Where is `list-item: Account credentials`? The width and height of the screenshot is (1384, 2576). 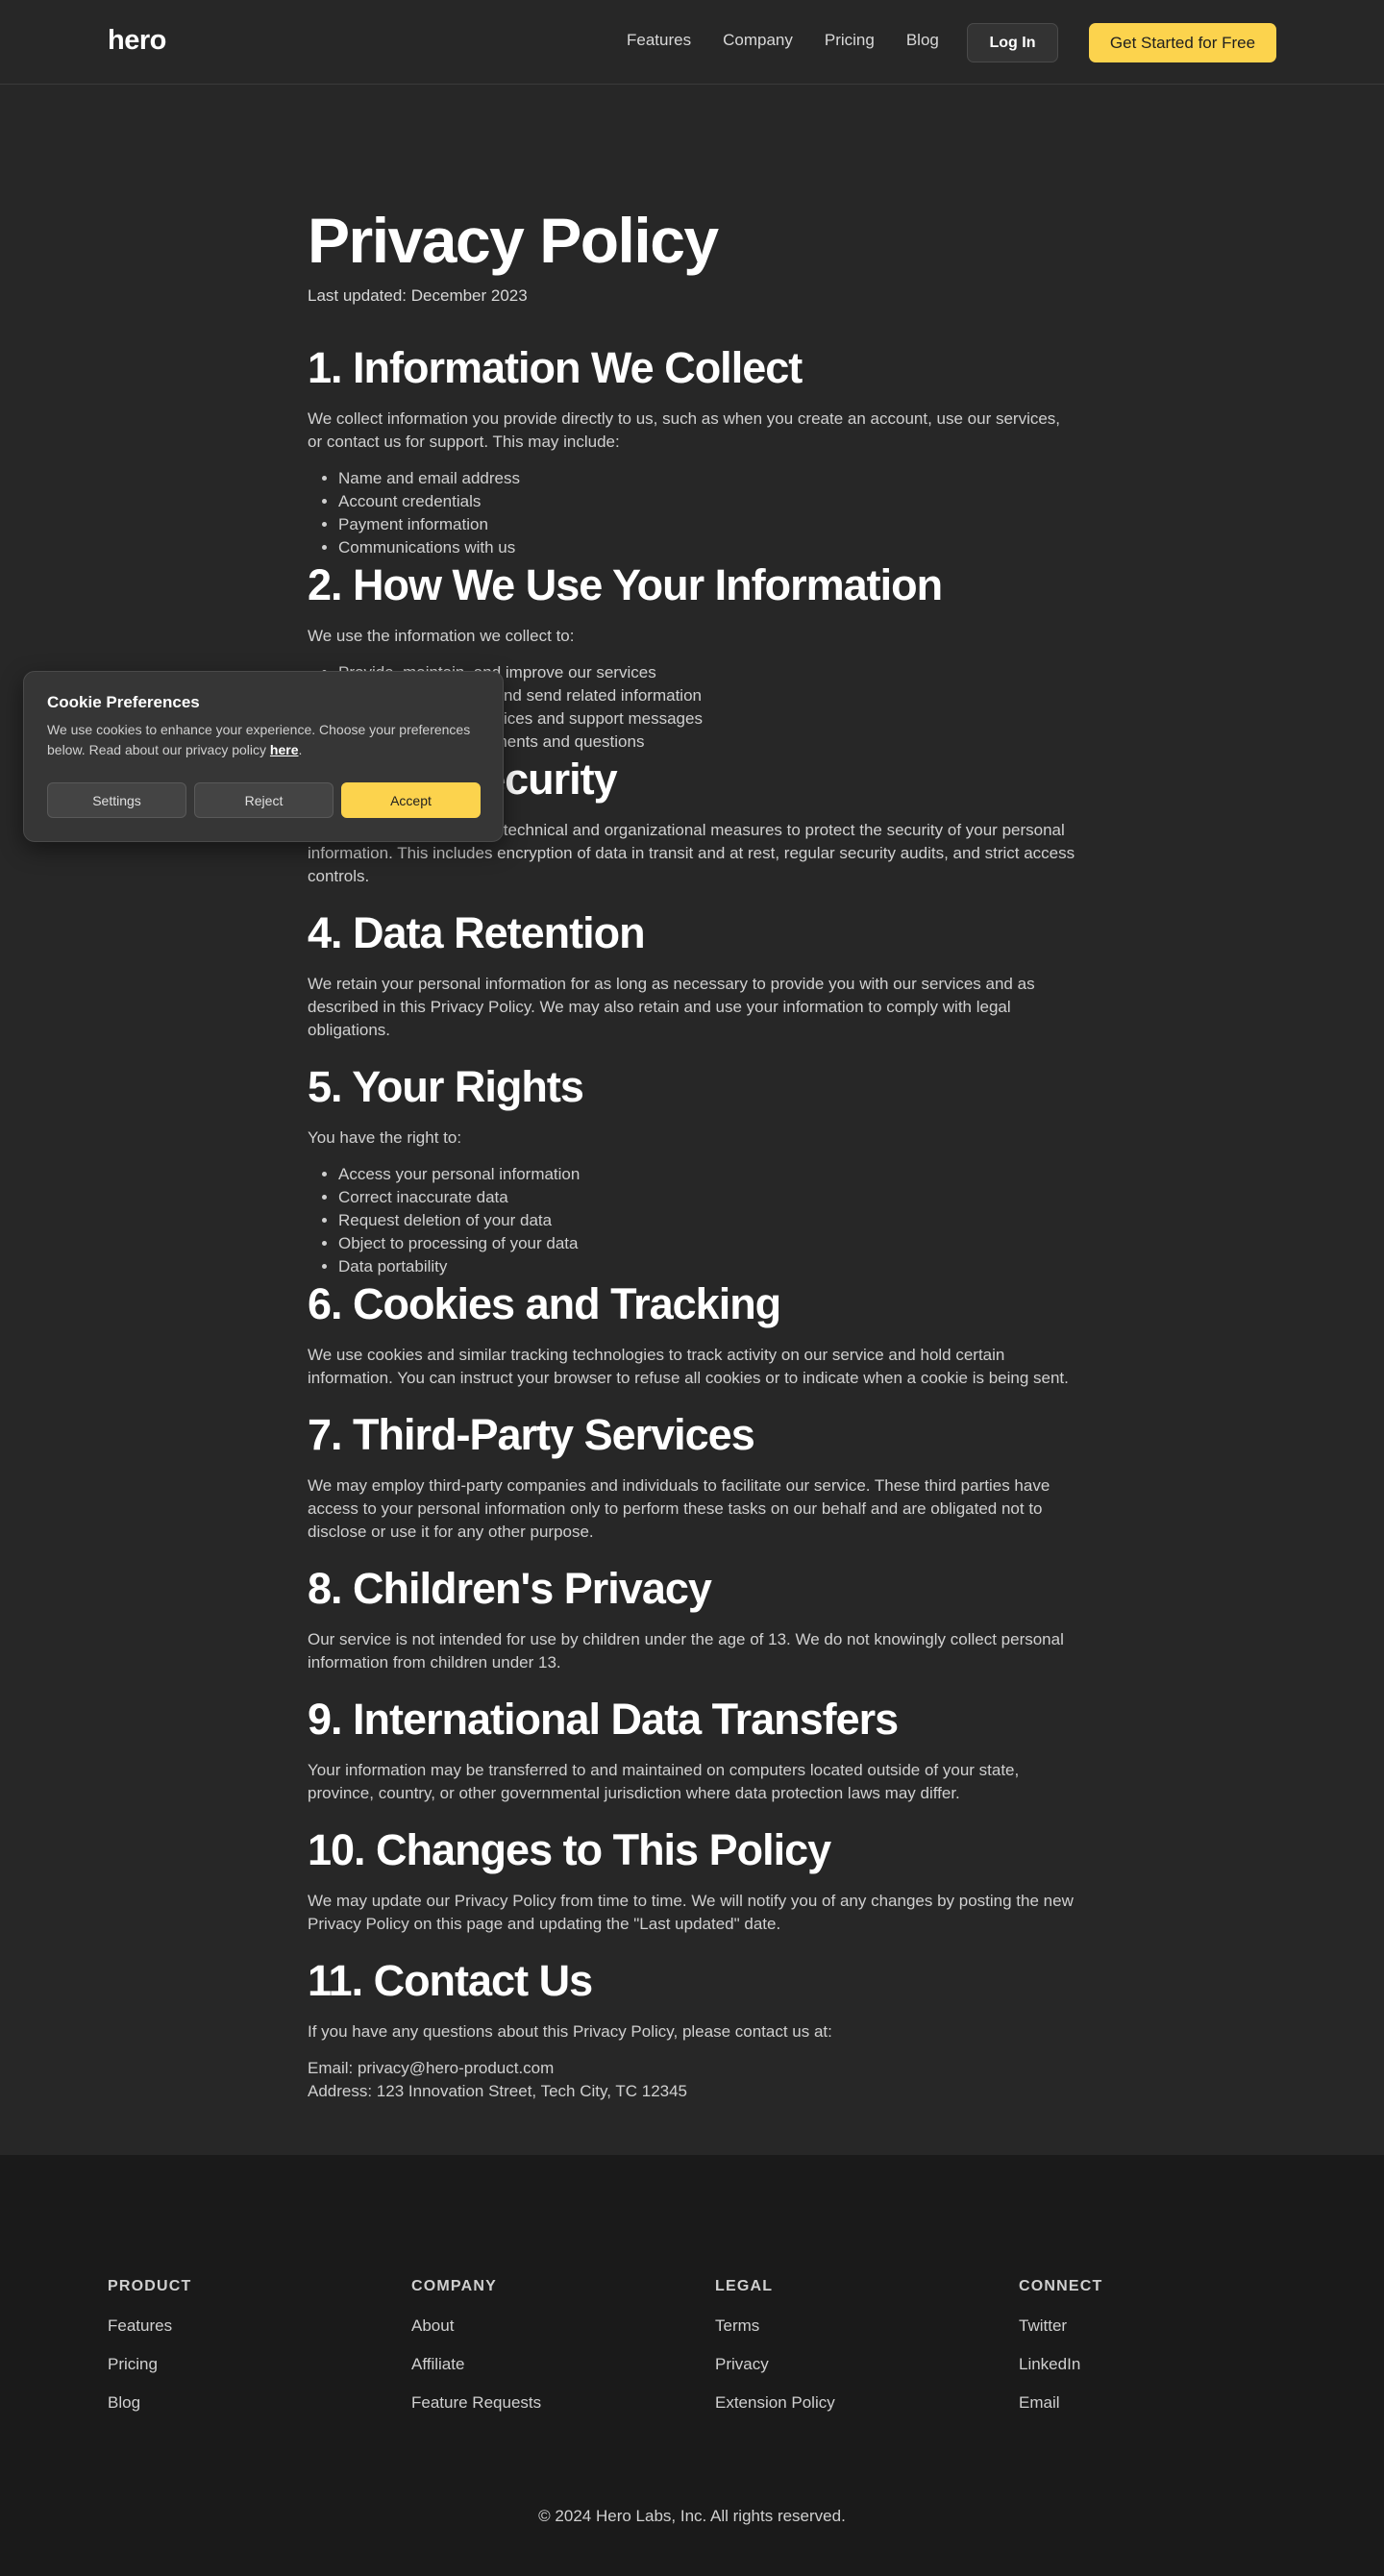
list-item: Account credentials is located at coordinates (707, 502).